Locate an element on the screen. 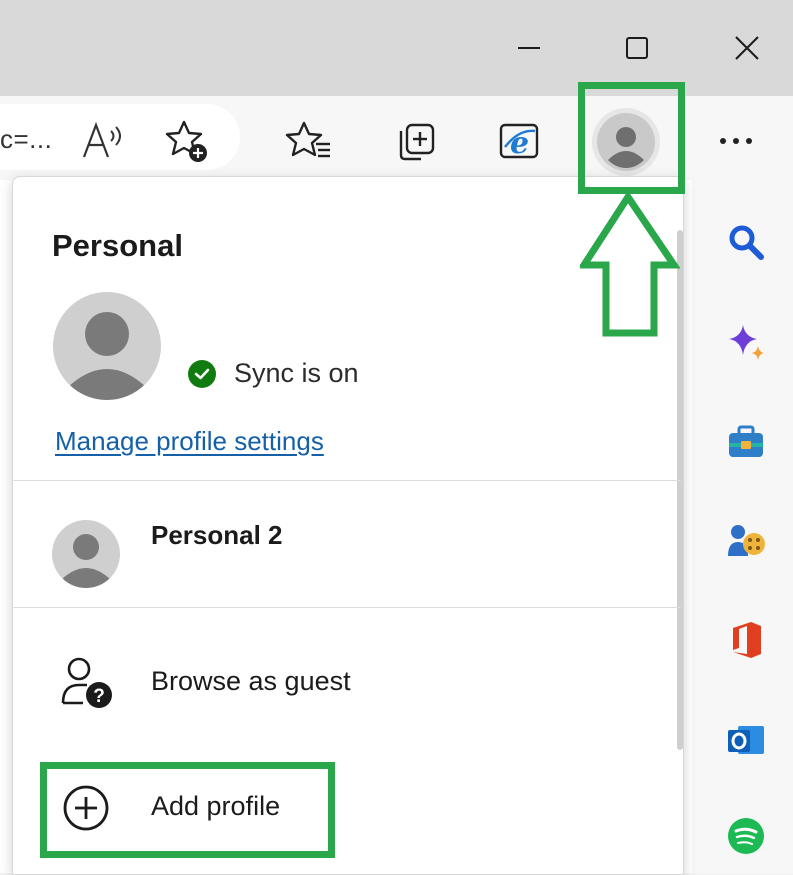 The height and width of the screenshot is (875, 793). sidebar-games-button is located at coordinates (746, 540).